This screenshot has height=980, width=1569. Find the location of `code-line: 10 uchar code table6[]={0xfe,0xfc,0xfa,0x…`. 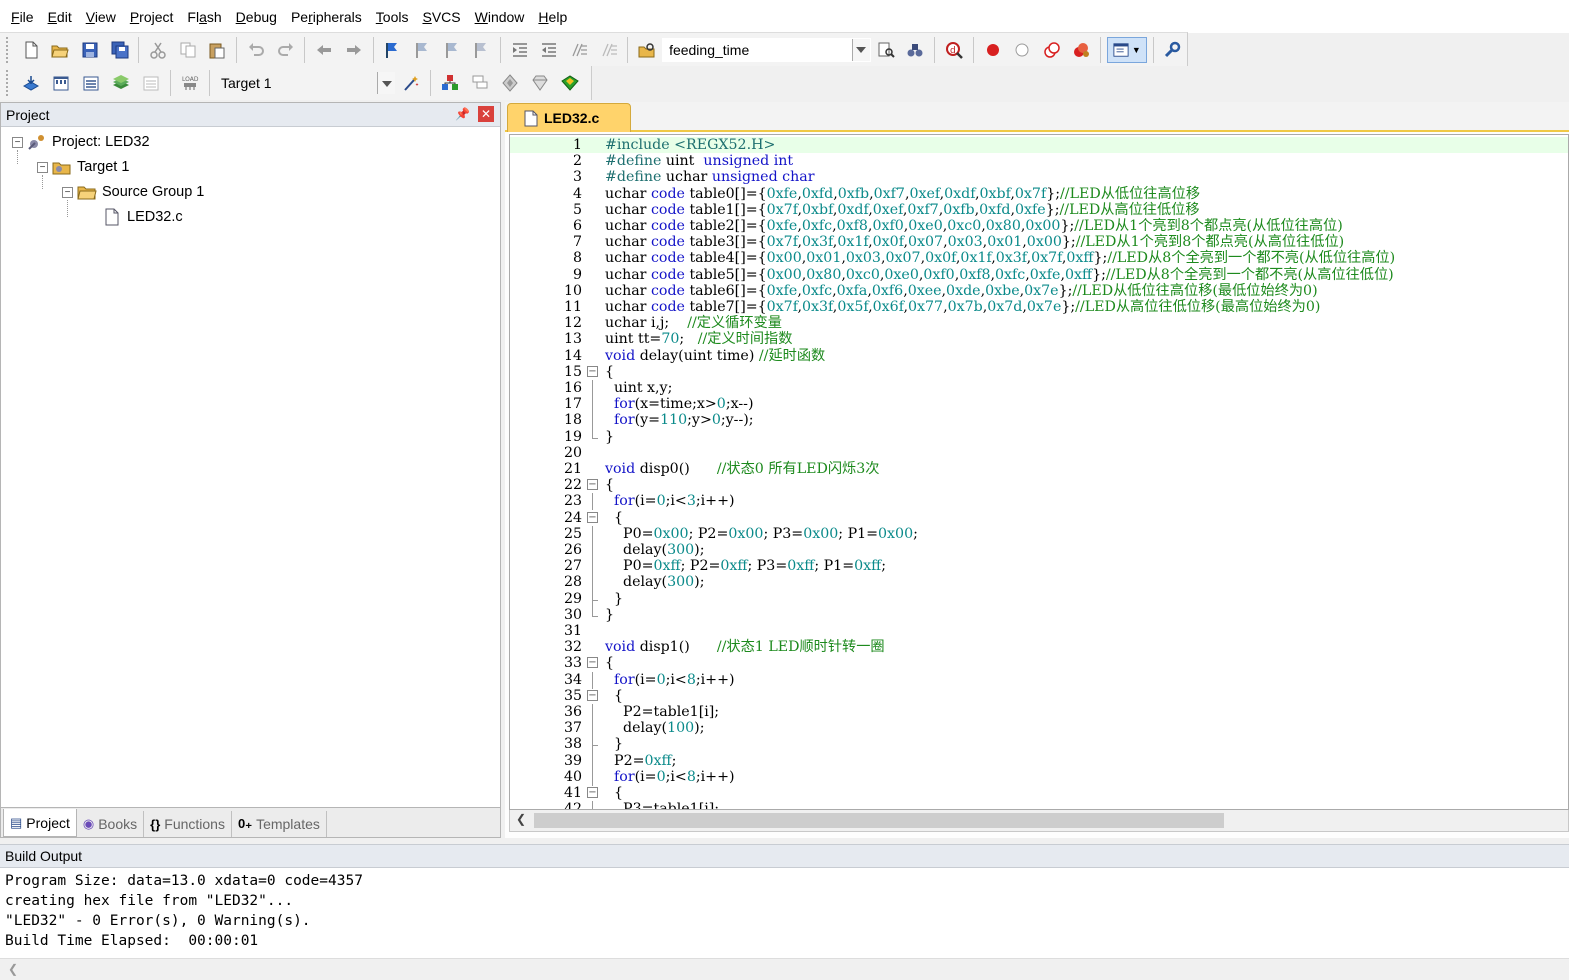

code-line: 10 uchar code table6[]={0xfe,0xfc,0xfa,0x… is located at coordinates (1039, 291).